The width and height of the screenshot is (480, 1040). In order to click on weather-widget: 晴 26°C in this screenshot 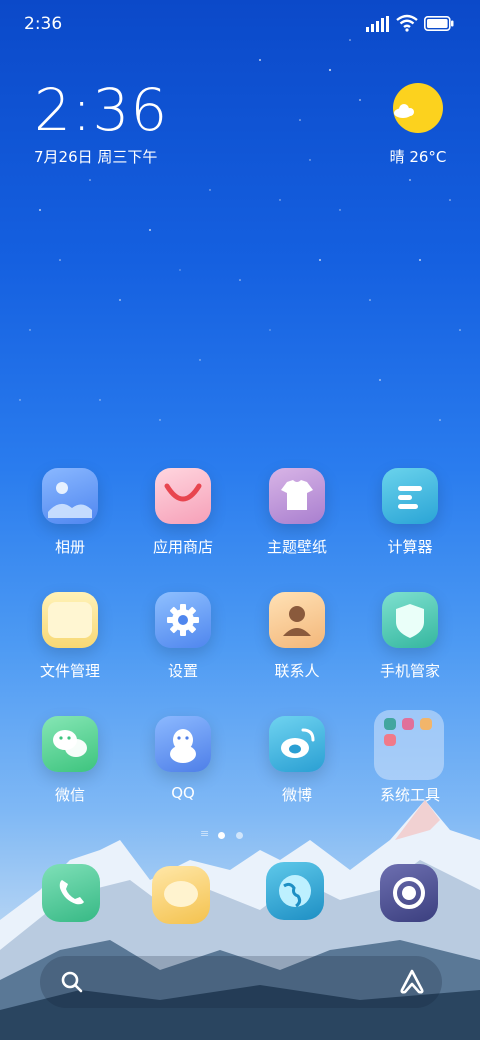, I will do `click(420, 127)`.